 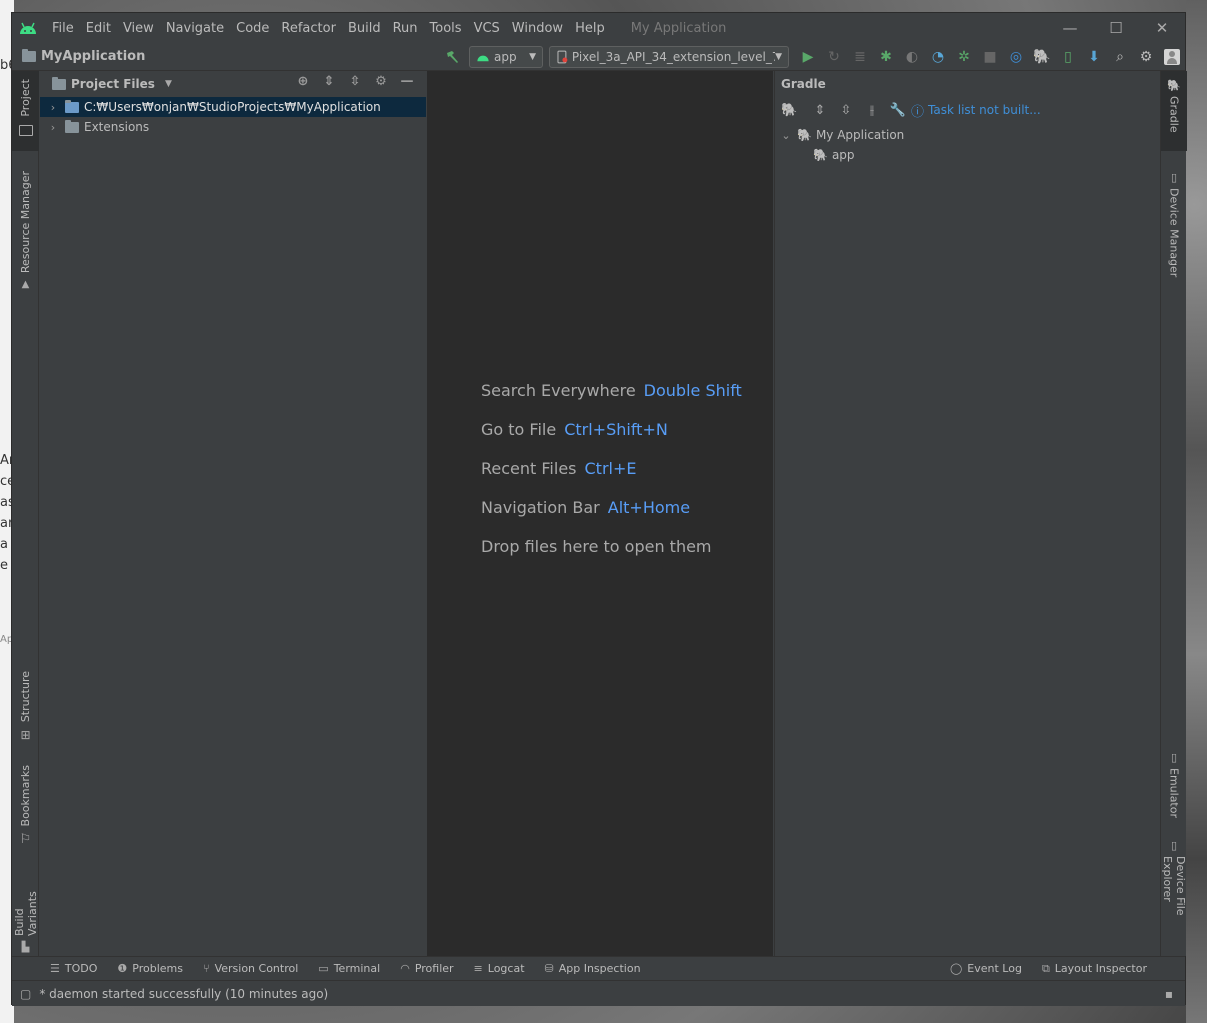 I want to click on menu-tools: Tools, so click(x=446, y=28).